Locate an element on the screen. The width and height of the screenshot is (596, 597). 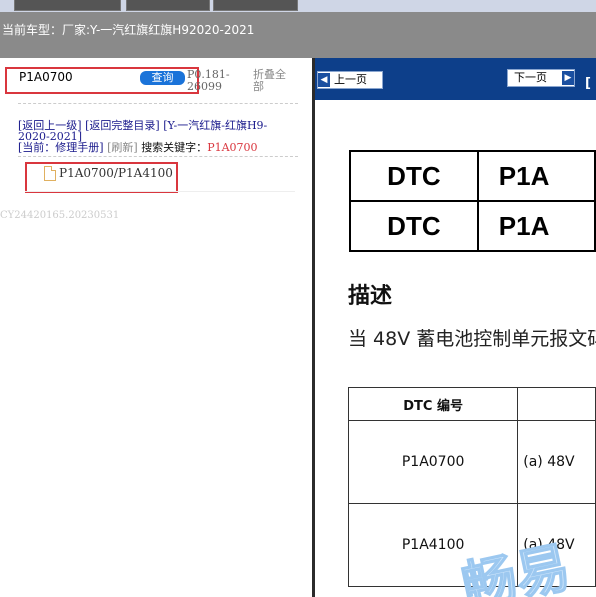
back-toc-link: [返回完整目录] is located at coordinates (122, 125).